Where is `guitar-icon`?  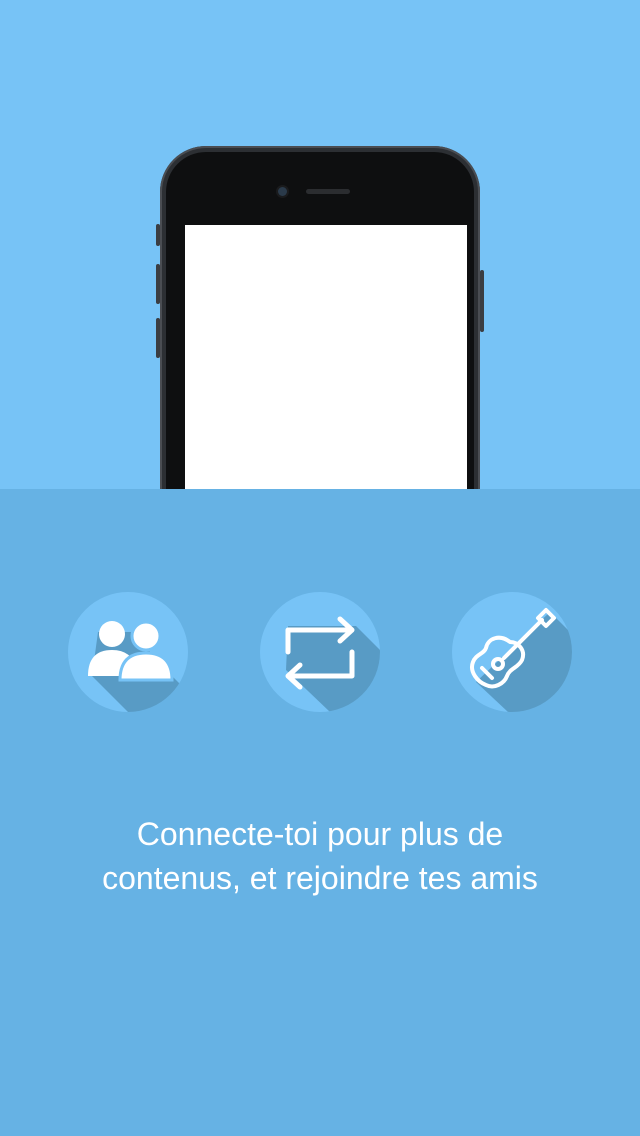 guitar-icon is located at coordinates (512, 652).